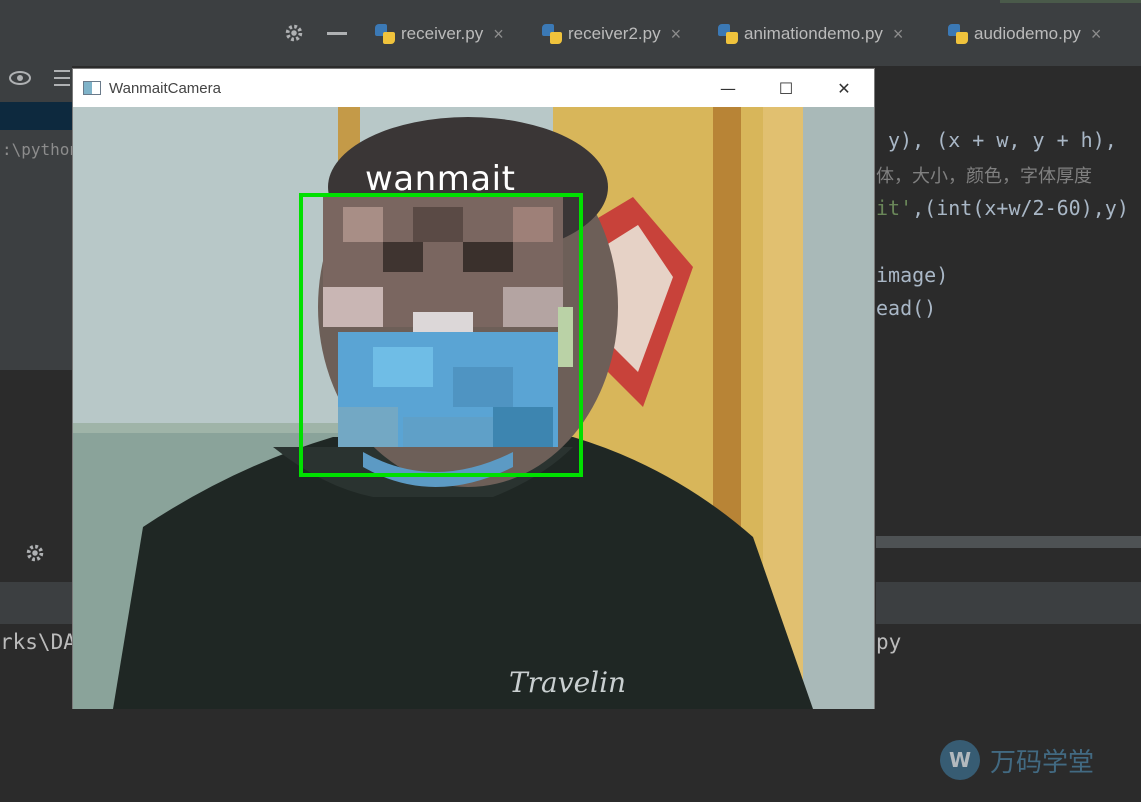 Image resolution: width=1141 pixels, height=802 pixels. Describe the element at coordinates (889, 642) in the screenshot. I see `console-output-right: py` at that location.